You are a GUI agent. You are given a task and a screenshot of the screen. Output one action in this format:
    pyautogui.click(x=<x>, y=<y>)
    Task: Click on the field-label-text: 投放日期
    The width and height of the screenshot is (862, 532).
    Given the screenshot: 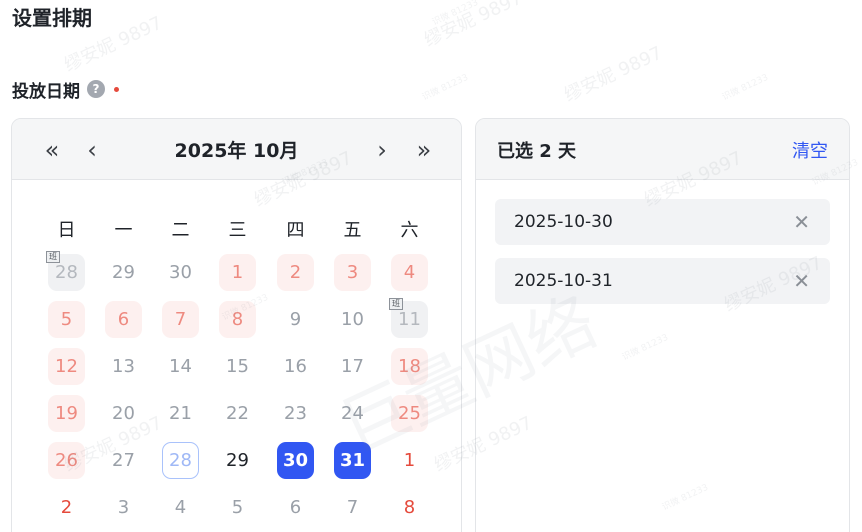 What is the action you would take?
    pyautogui.click(x=46, y=91)
    